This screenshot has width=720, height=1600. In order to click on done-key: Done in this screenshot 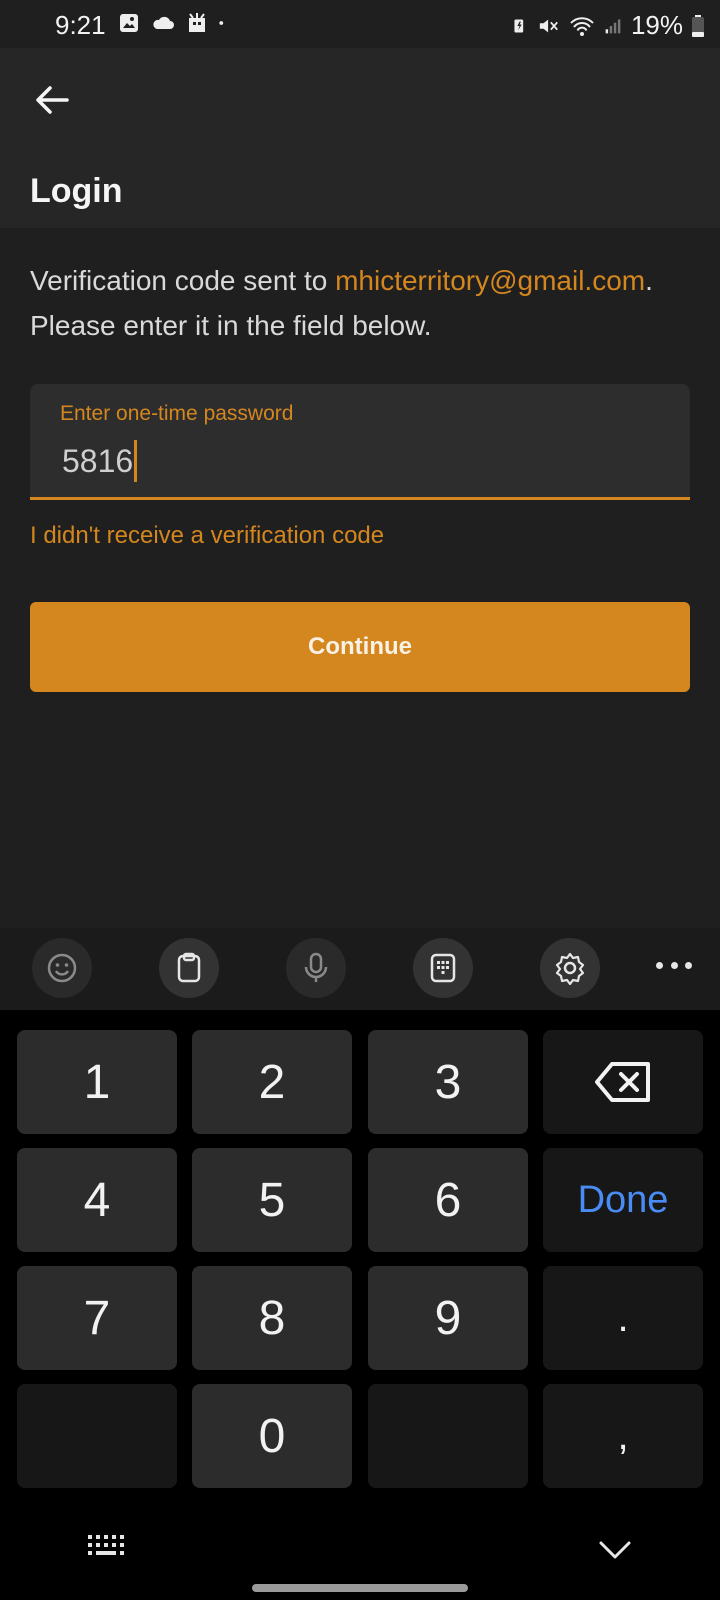, I will do `click(623, 1200)`.